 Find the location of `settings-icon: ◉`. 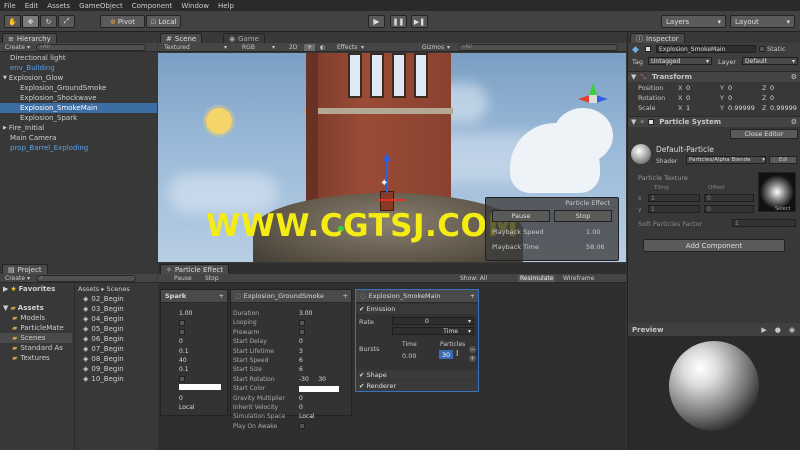

settings-icon: ◉ is located at coordinates (792, 330).